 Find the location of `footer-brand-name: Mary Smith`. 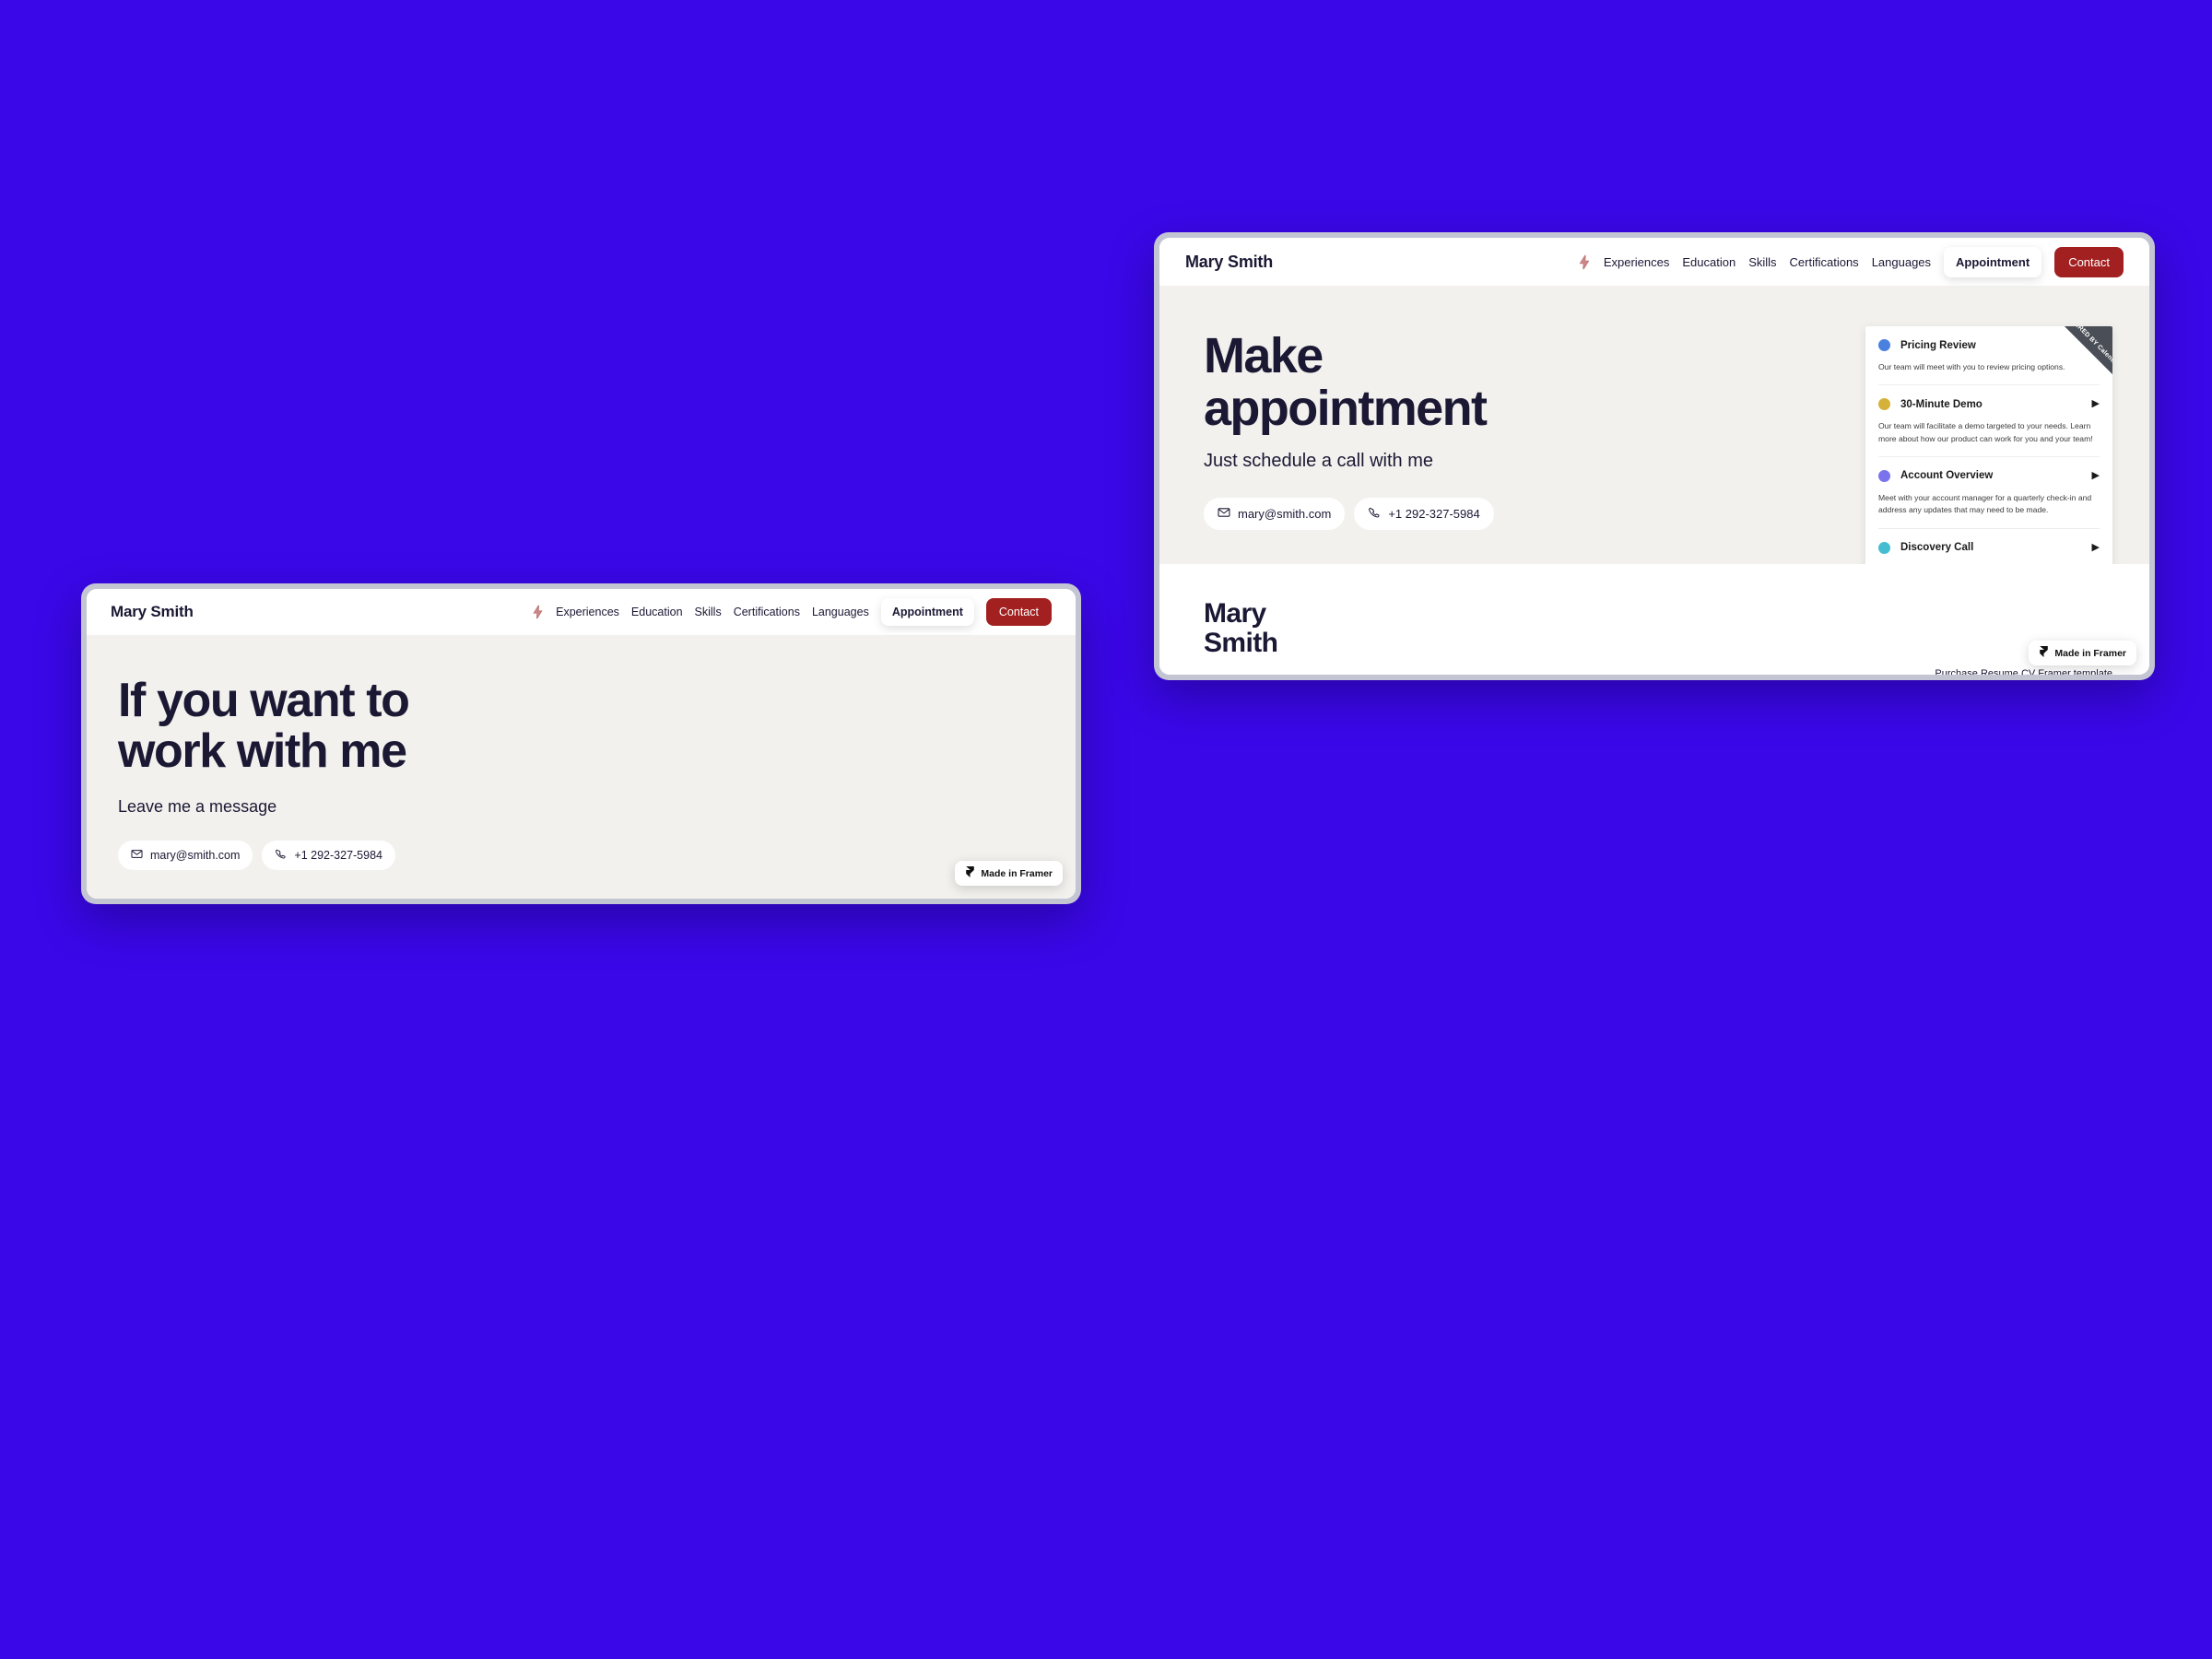

footer-brand-name: Mary Smith is located at coordinates (1276, 628).